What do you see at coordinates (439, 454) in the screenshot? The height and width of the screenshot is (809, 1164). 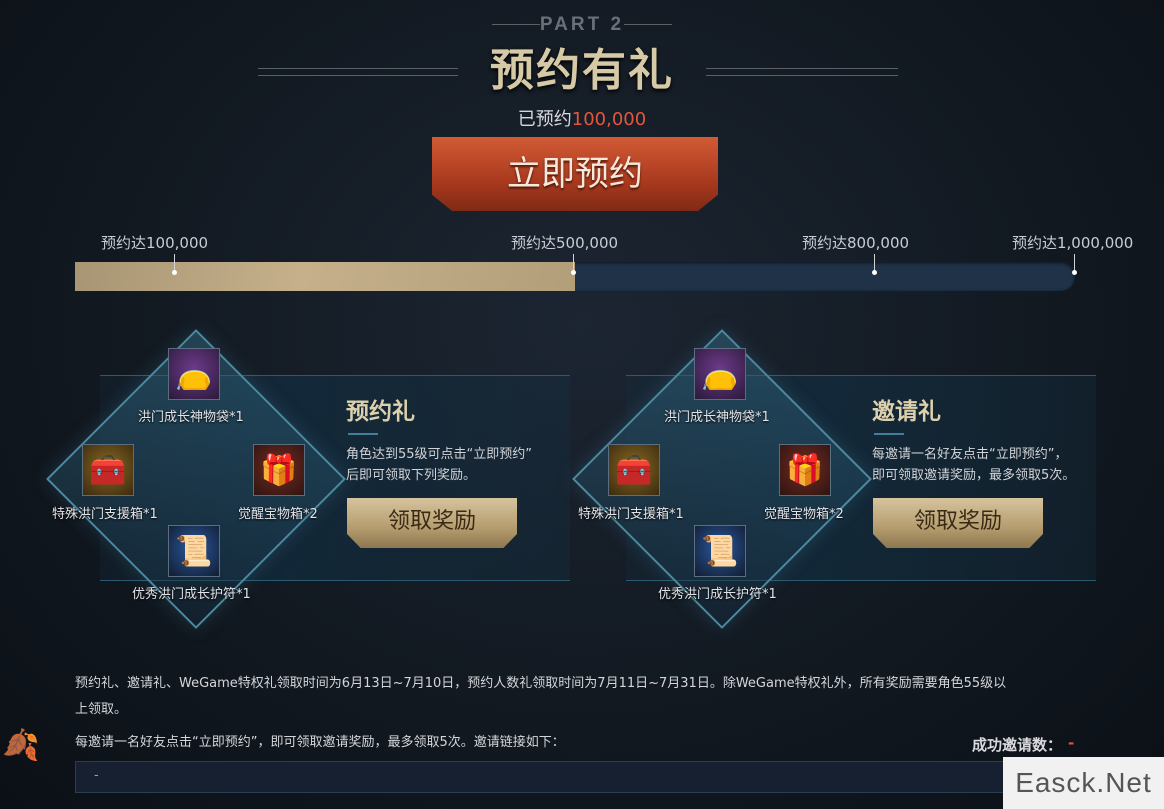 I see `panel-desc-line: 角色达到55级可点击“立即预约”` at bounding box center [439, 454].